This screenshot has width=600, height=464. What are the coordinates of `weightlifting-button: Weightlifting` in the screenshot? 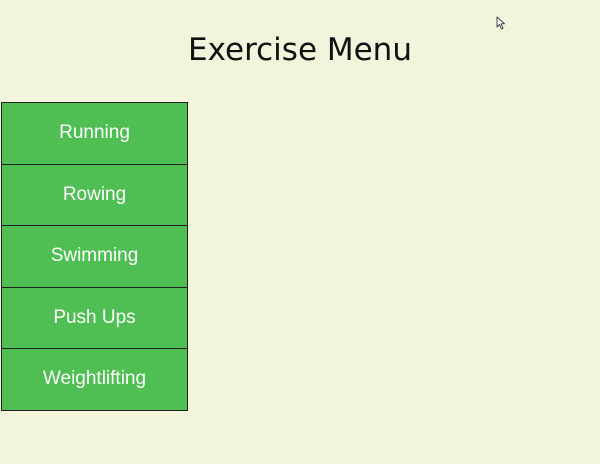 It's located at (94, 379).